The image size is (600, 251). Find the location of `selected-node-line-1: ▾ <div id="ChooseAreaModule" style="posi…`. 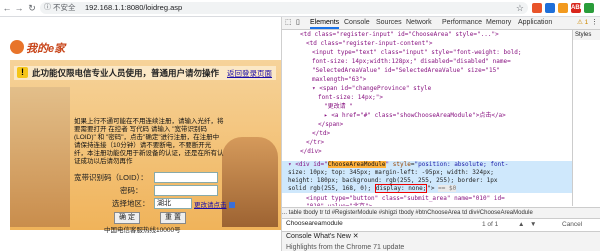

selected-node-line-1: ▾ <div id="ChooseAreaModule" style="posi… is located at coordinates (398, 165).